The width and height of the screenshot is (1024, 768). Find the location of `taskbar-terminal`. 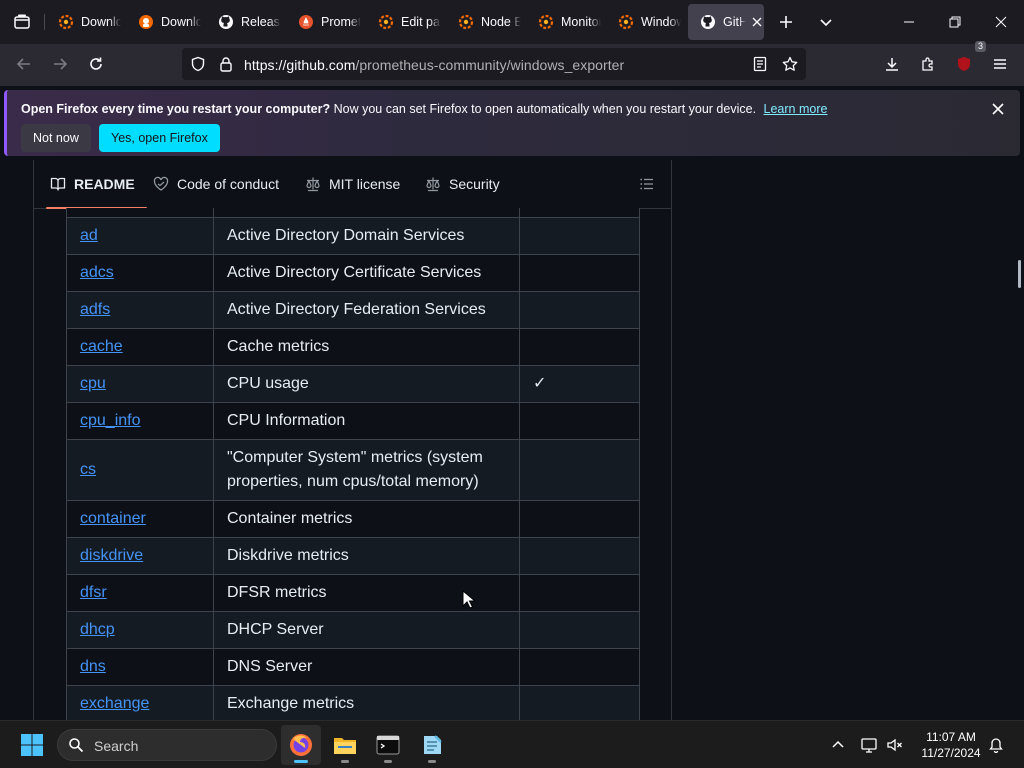

taskbar-terminal is located at coordinates (388, 745).